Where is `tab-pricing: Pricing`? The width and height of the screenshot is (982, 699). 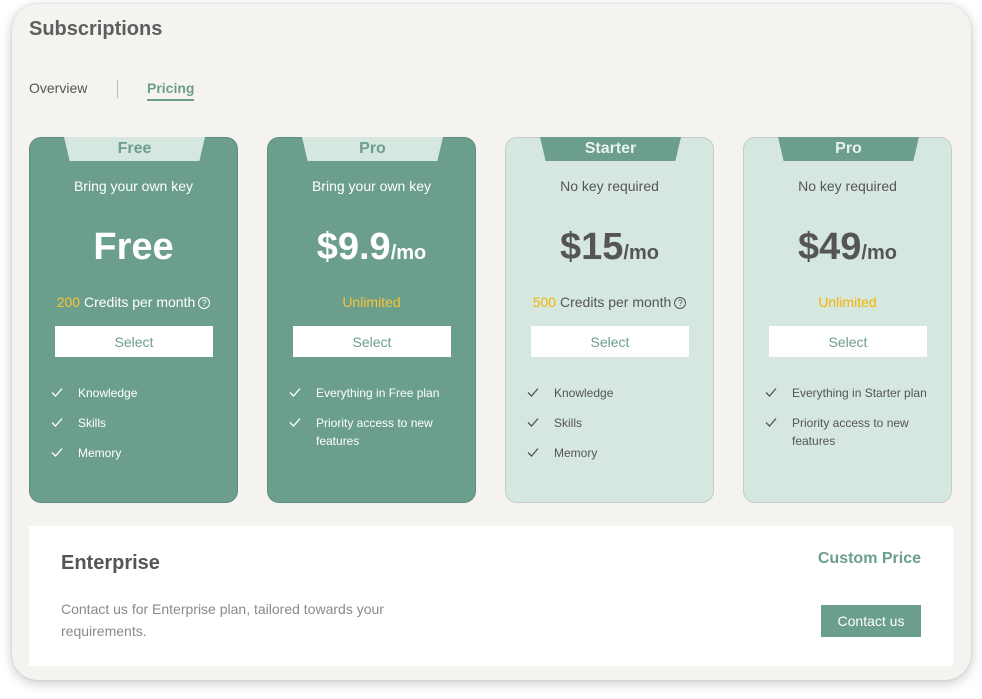 tab-pricing: Pricing is located at coordinates (171, 90).